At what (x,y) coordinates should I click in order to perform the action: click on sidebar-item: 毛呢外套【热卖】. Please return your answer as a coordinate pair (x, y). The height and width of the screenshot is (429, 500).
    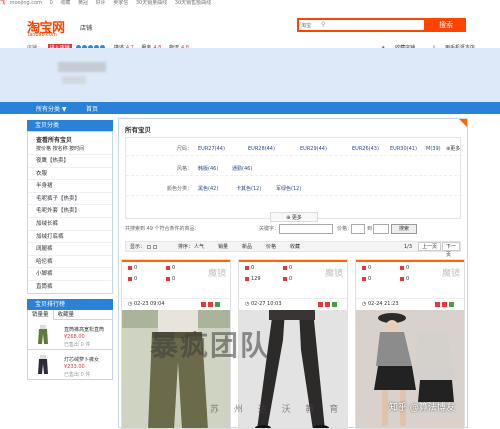
    Looking at the image, I should click on (70, 210).